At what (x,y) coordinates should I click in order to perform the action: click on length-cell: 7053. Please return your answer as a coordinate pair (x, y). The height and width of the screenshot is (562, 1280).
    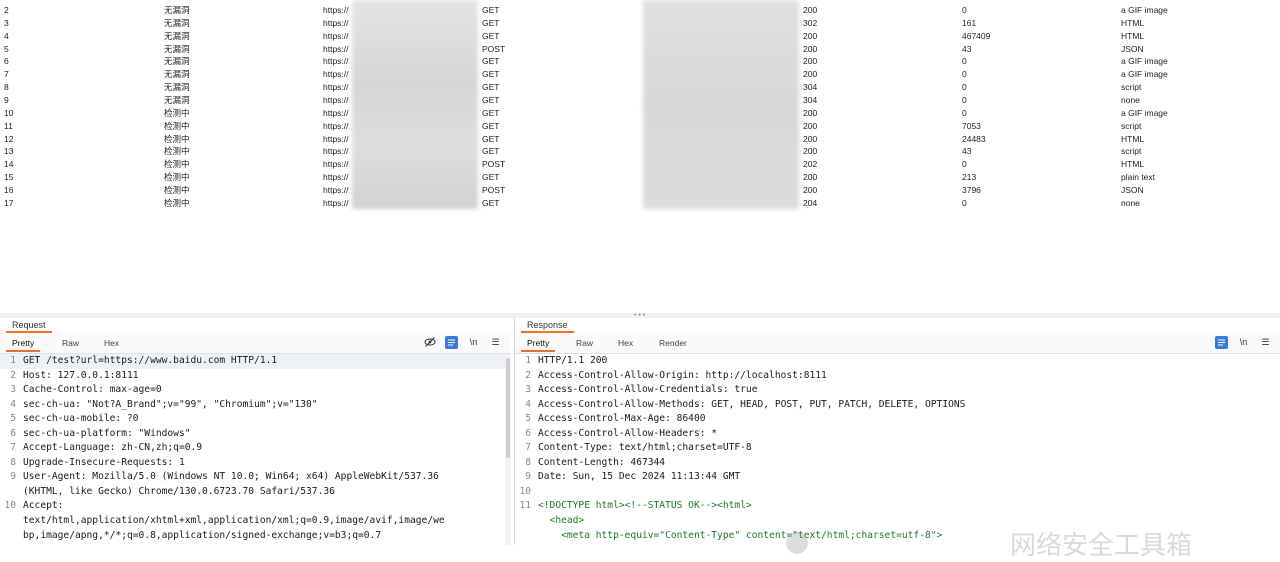
    Looking at the image, I should click on (971, 125).